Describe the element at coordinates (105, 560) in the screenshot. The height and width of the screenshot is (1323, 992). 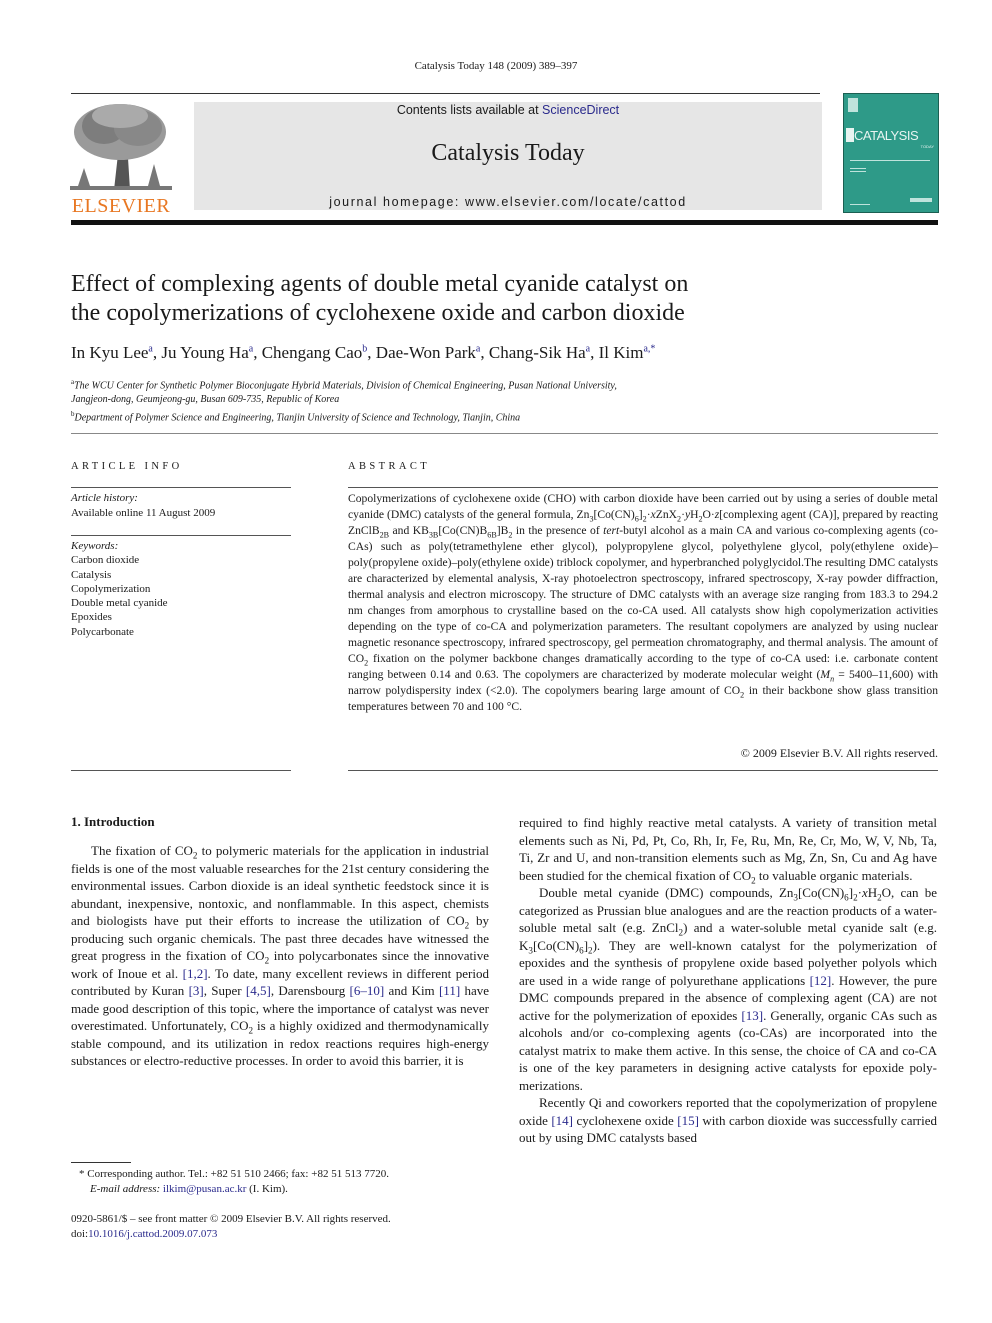
I see `keyword: Carbon dioxide` at that location.